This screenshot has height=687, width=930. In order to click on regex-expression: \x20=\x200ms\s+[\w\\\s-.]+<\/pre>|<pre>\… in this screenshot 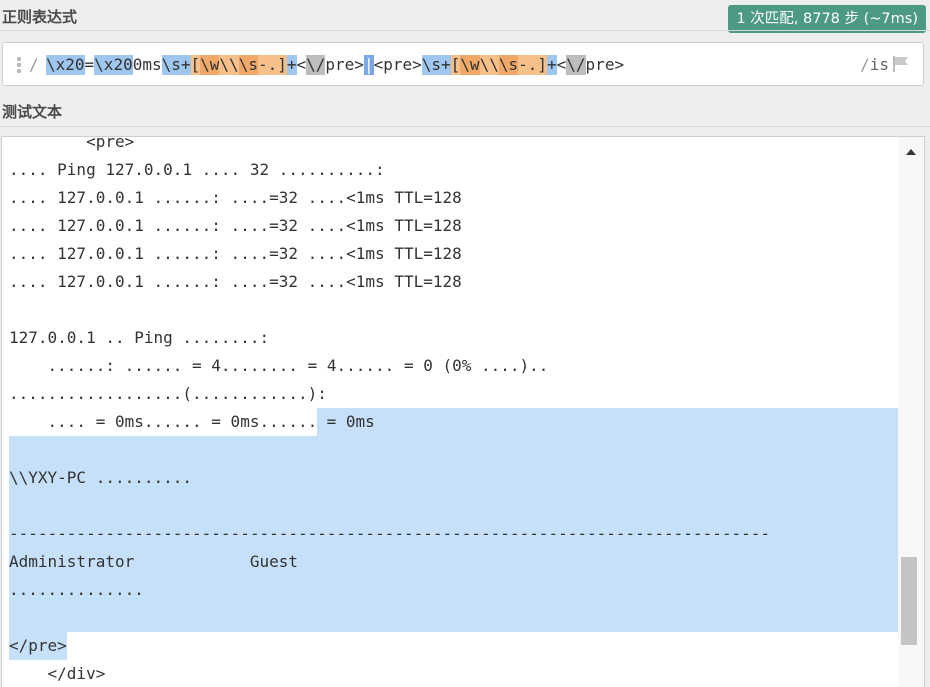, I will do `click(335, 65)`.